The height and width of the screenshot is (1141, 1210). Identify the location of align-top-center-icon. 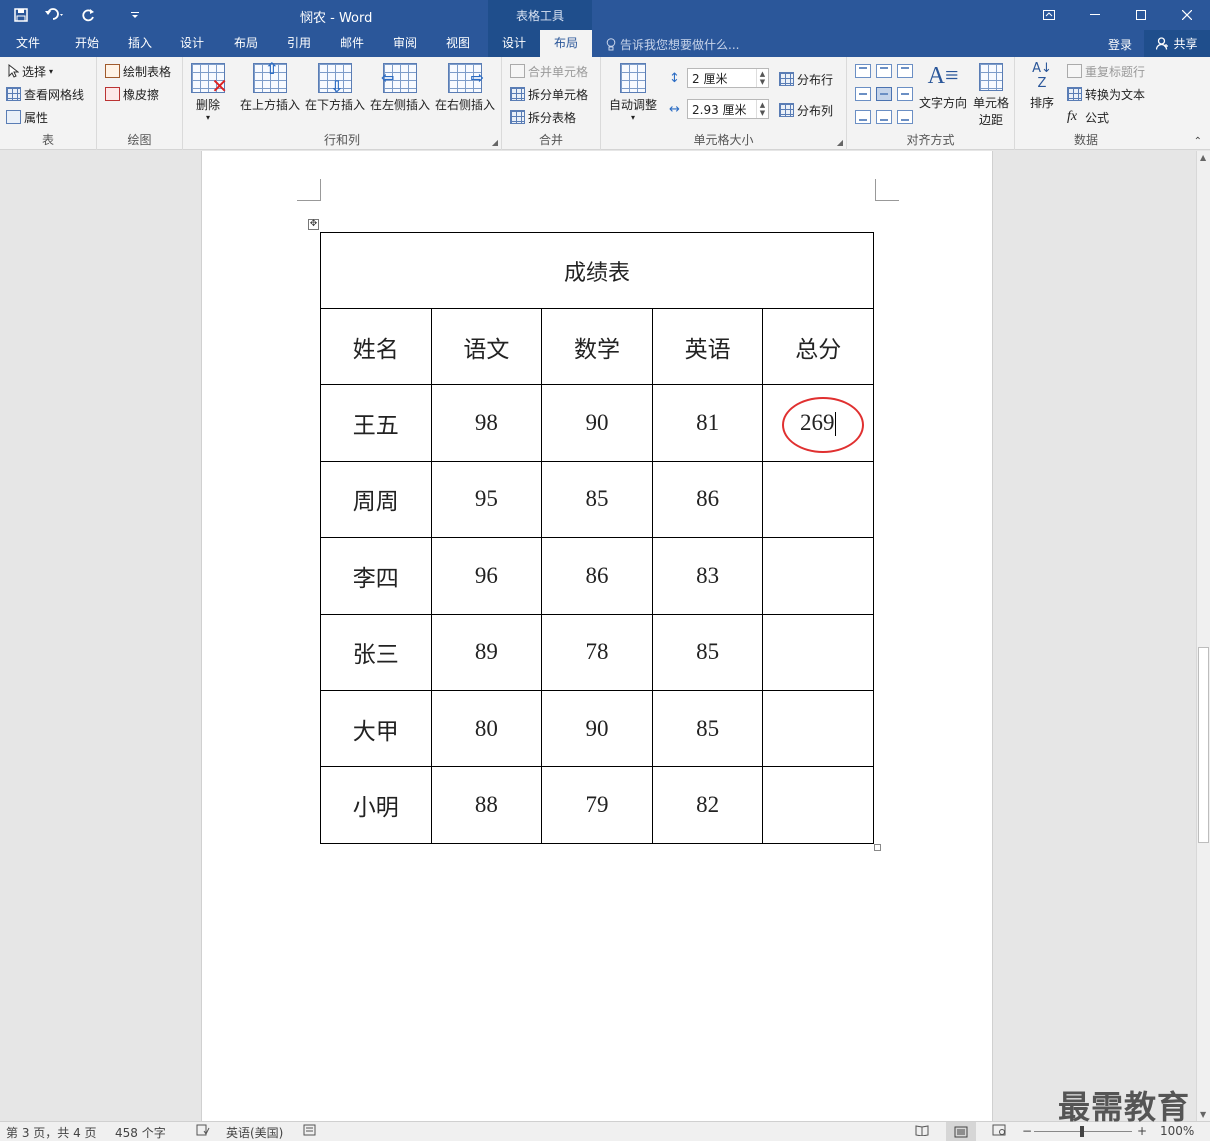
(884, 71).